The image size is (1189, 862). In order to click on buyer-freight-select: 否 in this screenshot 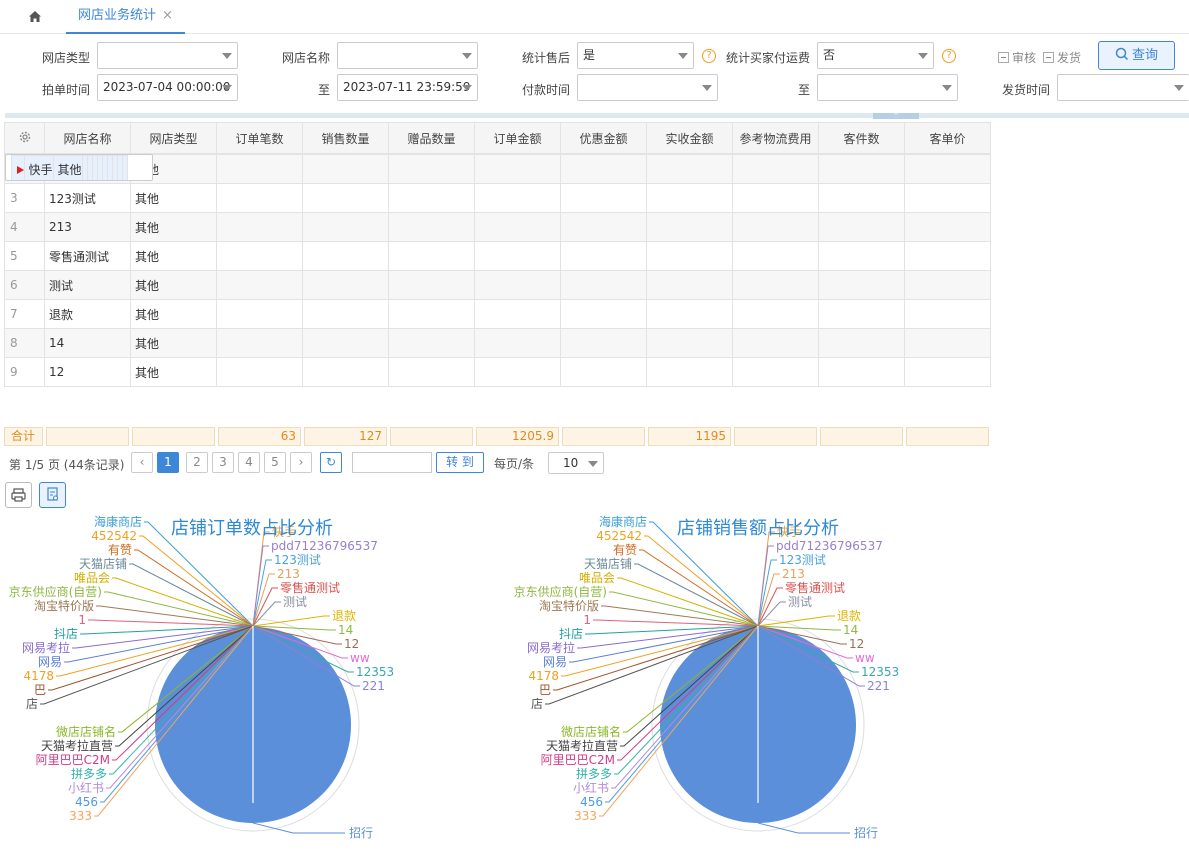, I will do `click(875, 55)`.